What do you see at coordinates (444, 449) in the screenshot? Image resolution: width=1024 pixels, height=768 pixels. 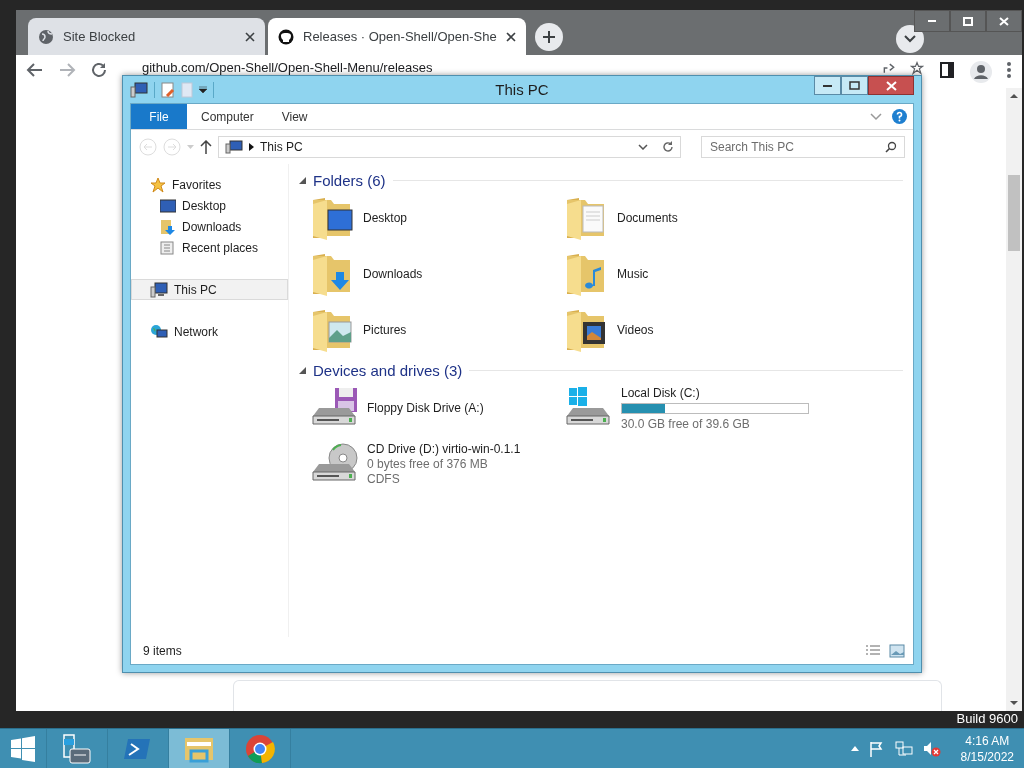 I see `drive-name: CD Drive (D:) virtio-win-0.1.1` at bounding box center [444, 449].